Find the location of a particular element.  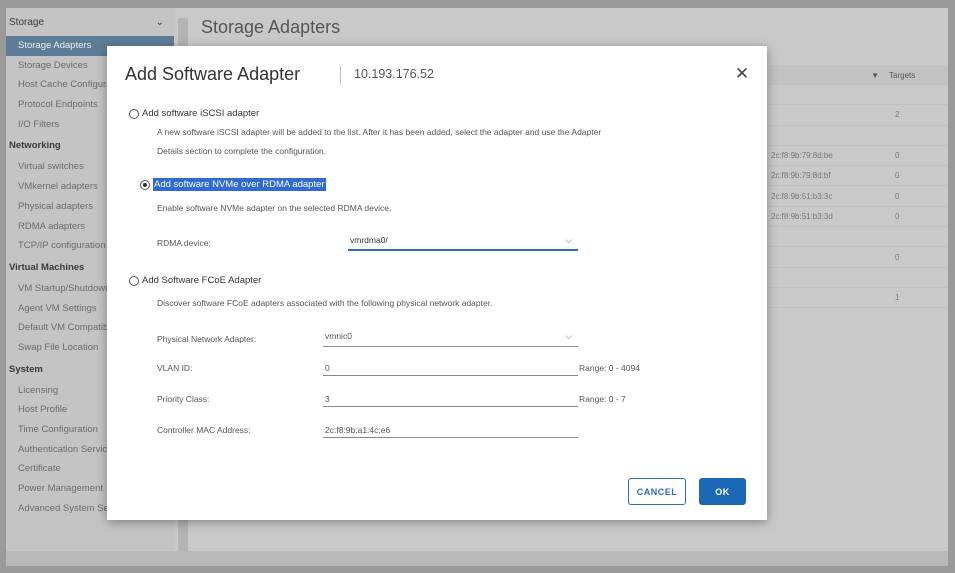

vlan-id-range: Range: 0 - 4094 is located at coordinates (609, 368).